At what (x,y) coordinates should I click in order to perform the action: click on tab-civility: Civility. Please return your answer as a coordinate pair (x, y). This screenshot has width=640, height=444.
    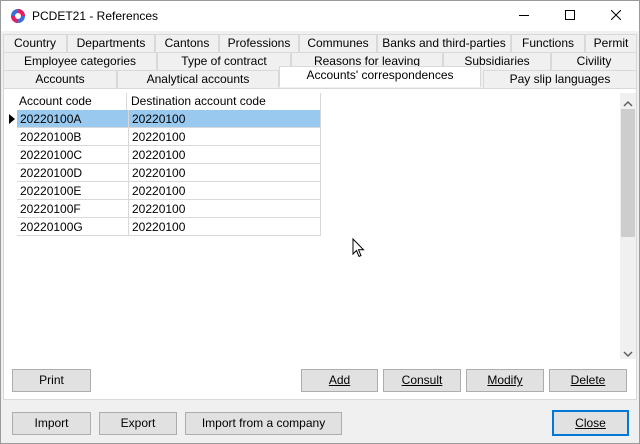
    Looking at the image, I should click on (594, 61).